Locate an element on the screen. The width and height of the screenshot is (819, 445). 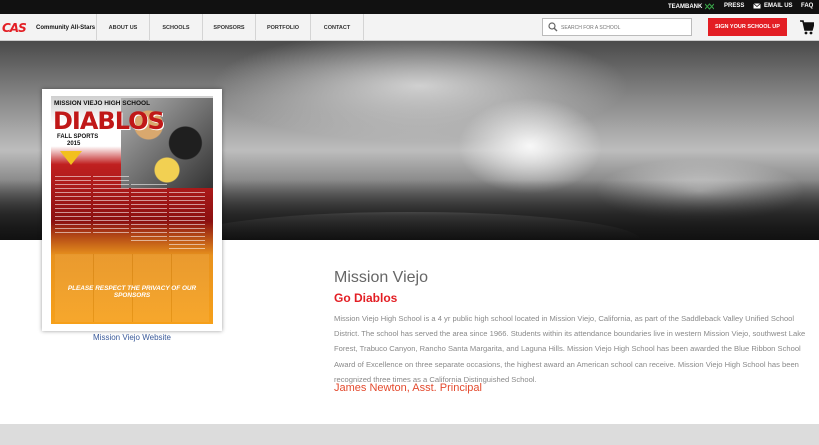
sign-school-up-button: SIGN YOUR SCHOOL UP is located at coordinates (747, 27).